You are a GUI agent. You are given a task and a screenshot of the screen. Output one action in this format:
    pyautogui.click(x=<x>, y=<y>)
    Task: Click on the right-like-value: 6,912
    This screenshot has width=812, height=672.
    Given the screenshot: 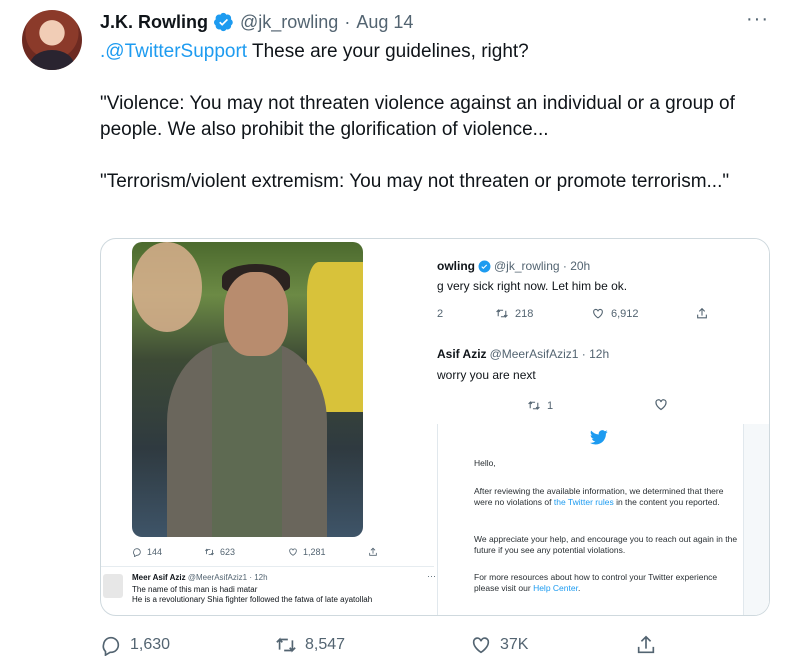 What is the action you would take?
    pyautogui.click(x=625, y=313)
    